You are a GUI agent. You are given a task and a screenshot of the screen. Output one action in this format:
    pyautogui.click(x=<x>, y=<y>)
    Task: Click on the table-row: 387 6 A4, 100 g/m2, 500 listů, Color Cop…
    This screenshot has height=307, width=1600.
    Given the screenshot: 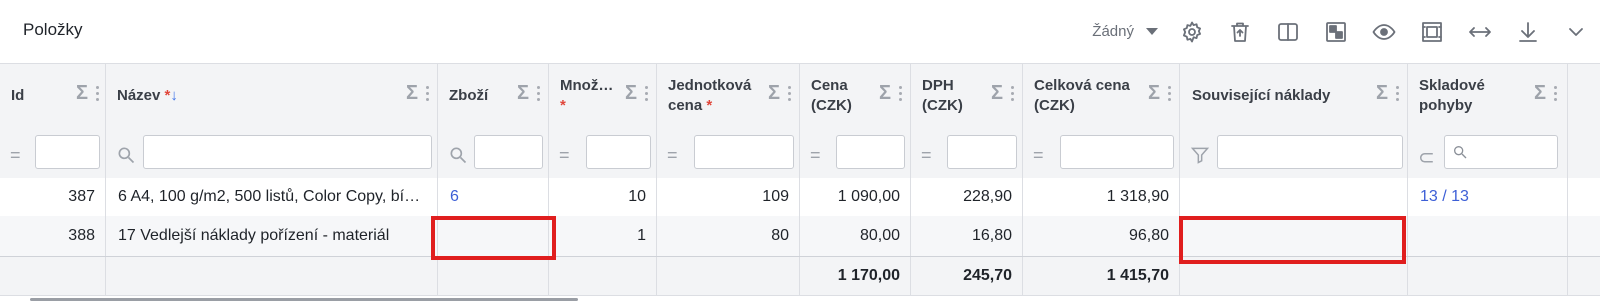 What is the action you would take?
    pyautogui.click(x=800, y=197)
    